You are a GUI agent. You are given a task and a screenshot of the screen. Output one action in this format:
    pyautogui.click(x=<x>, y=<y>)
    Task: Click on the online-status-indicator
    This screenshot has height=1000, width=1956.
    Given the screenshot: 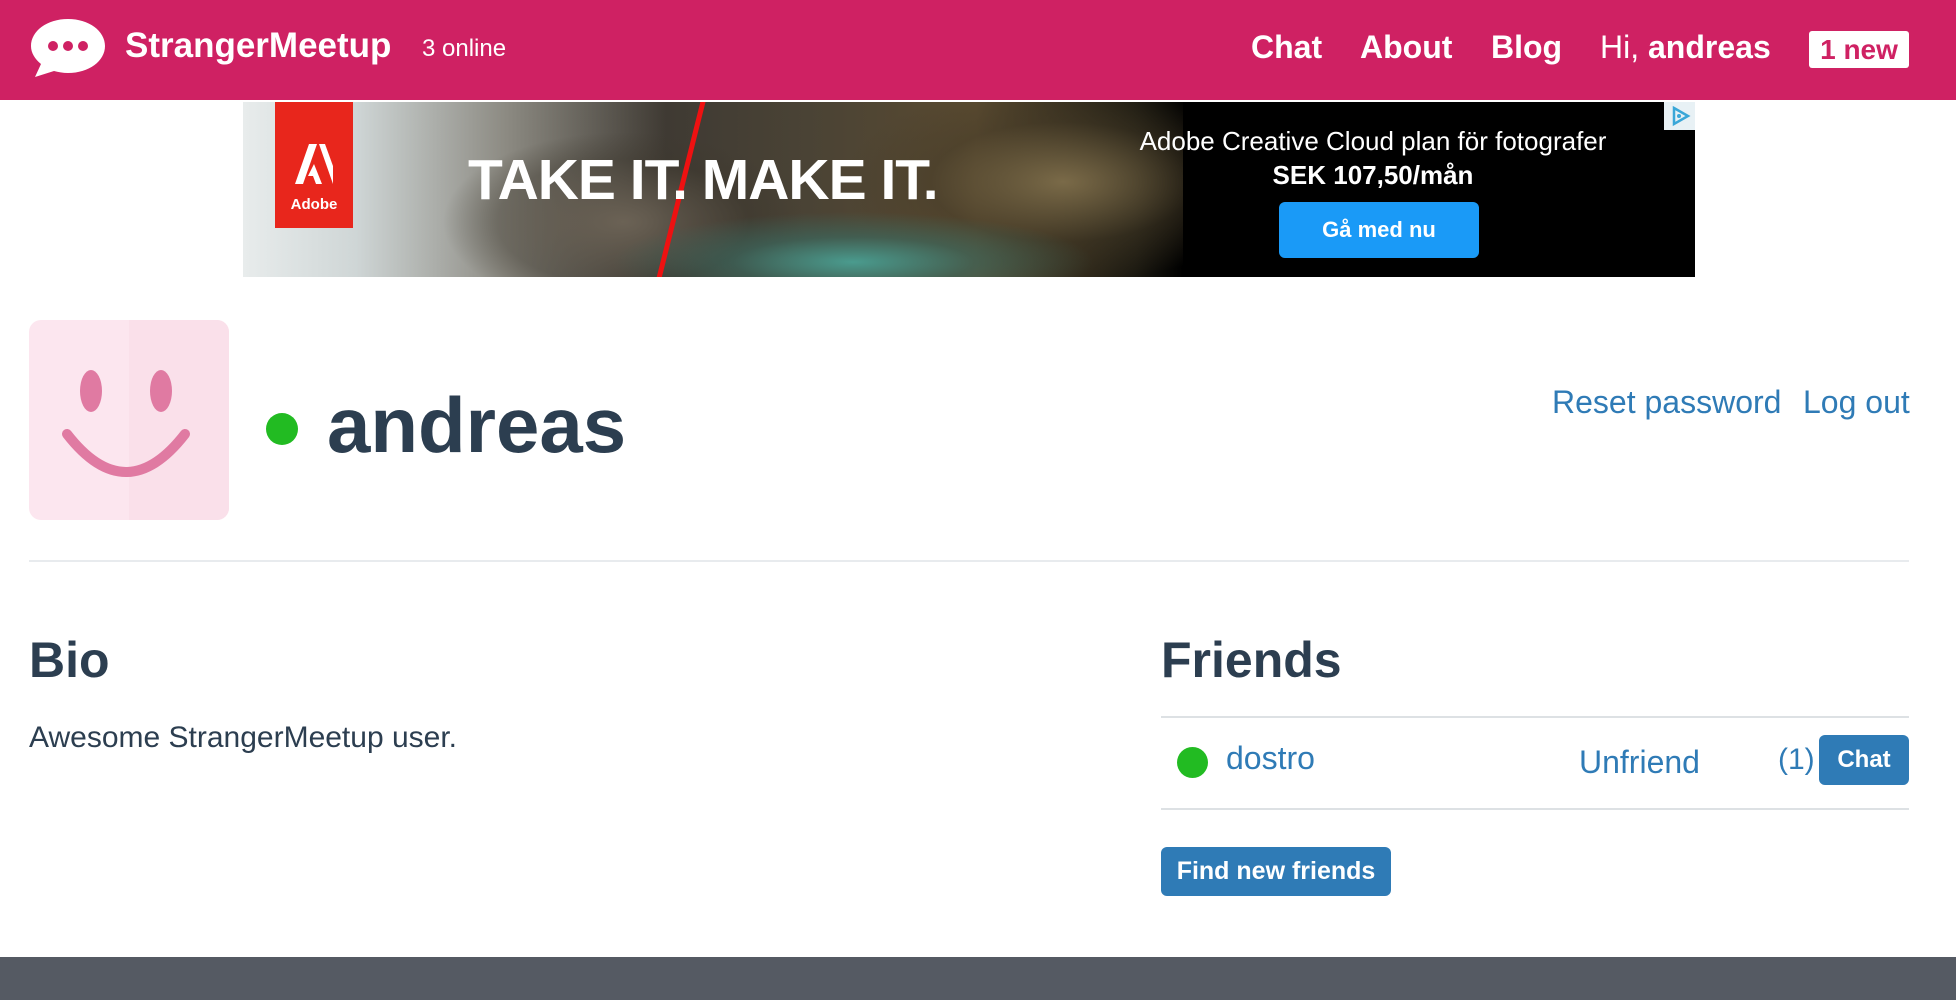 What is the action you would take?
    pyautogui.click(x=282, y=429)
    